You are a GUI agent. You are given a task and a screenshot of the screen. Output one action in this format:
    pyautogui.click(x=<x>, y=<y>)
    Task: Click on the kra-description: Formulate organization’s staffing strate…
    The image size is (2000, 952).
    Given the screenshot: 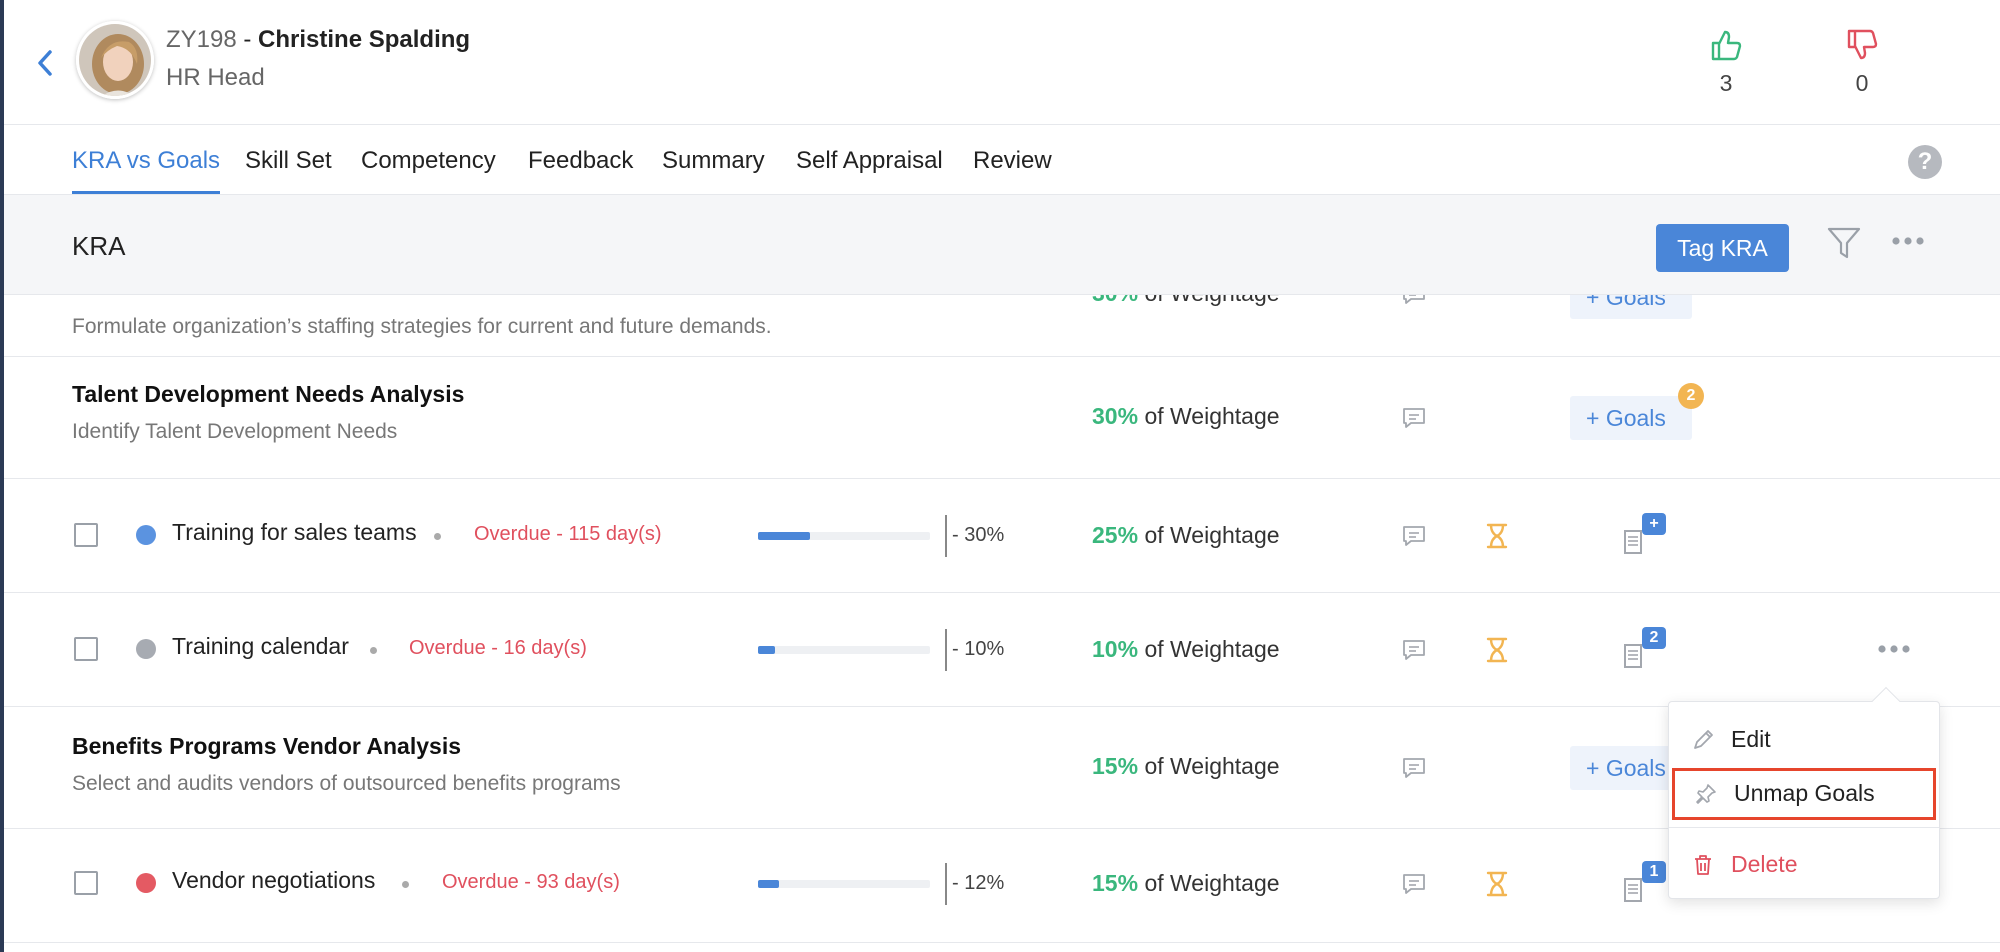 What is the action you would take?
    pyautogui.click(x=422, y=326)
    